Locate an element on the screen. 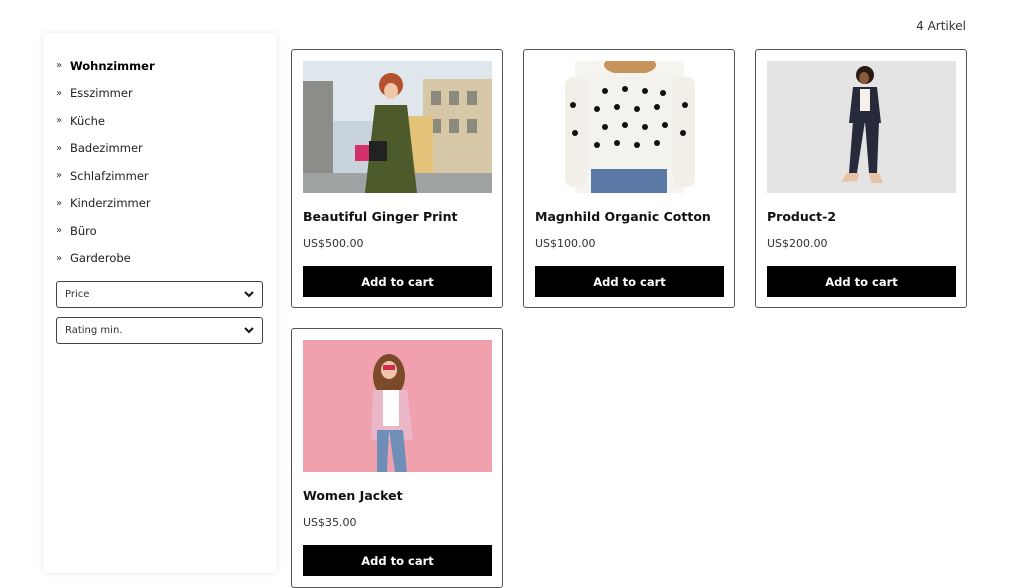 The image size is (1024, 588). category-item-kueche: » Küche is located at coordinates (105, 121).